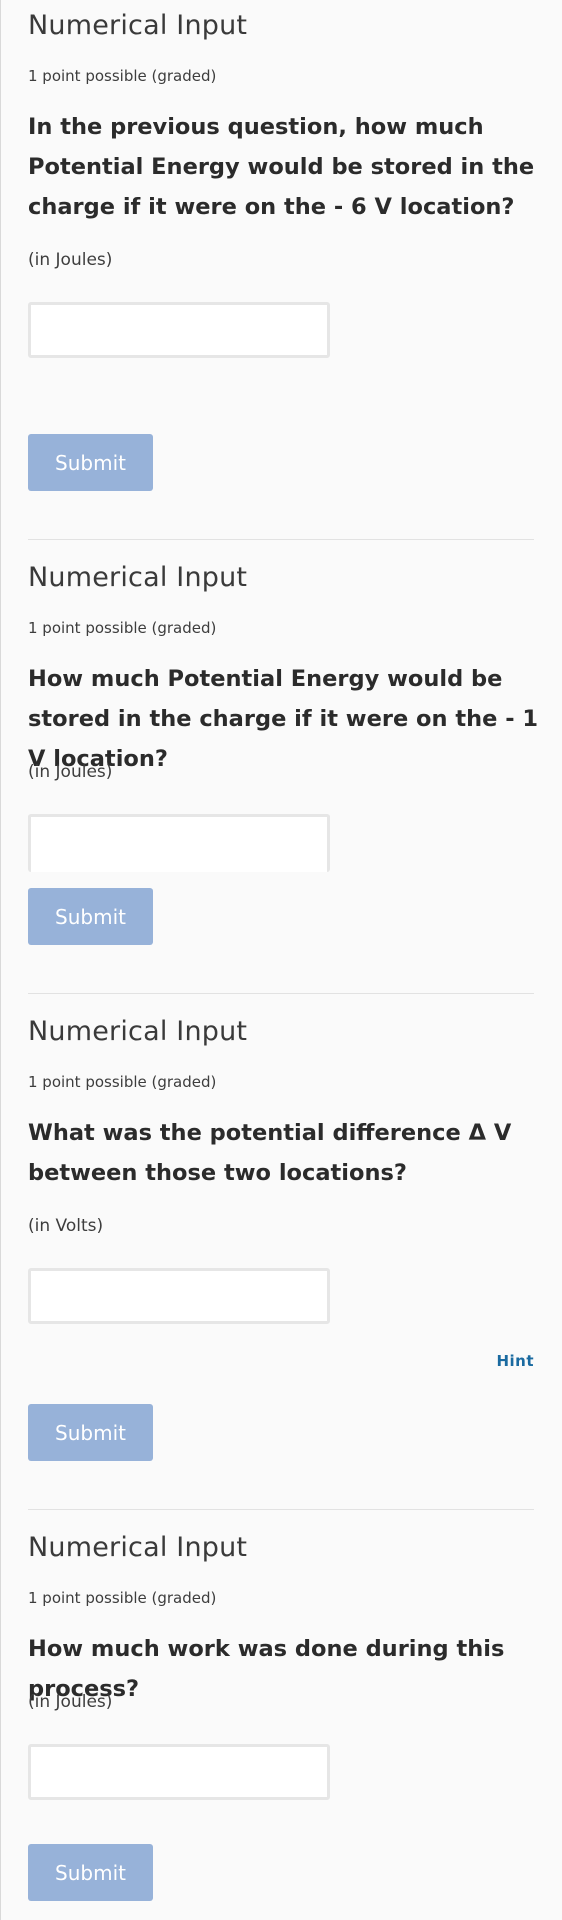 Image resolution: width=562 pixels, height=1920 pixels. What do you see at coordinates (0, 960) in the screenshot?
I see `page-left-border` at bounding box center [0, 960].